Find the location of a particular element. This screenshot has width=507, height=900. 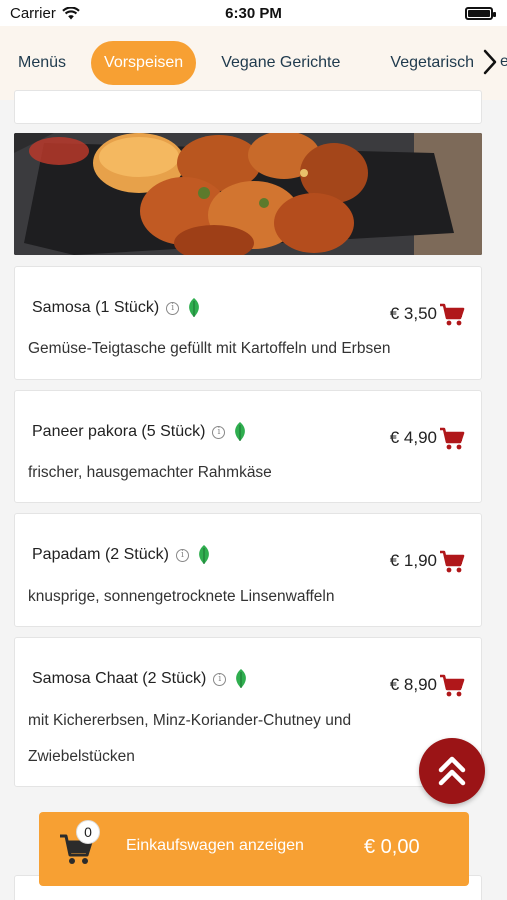

carrier-label: Carrier is located at coordinates (33, 13).